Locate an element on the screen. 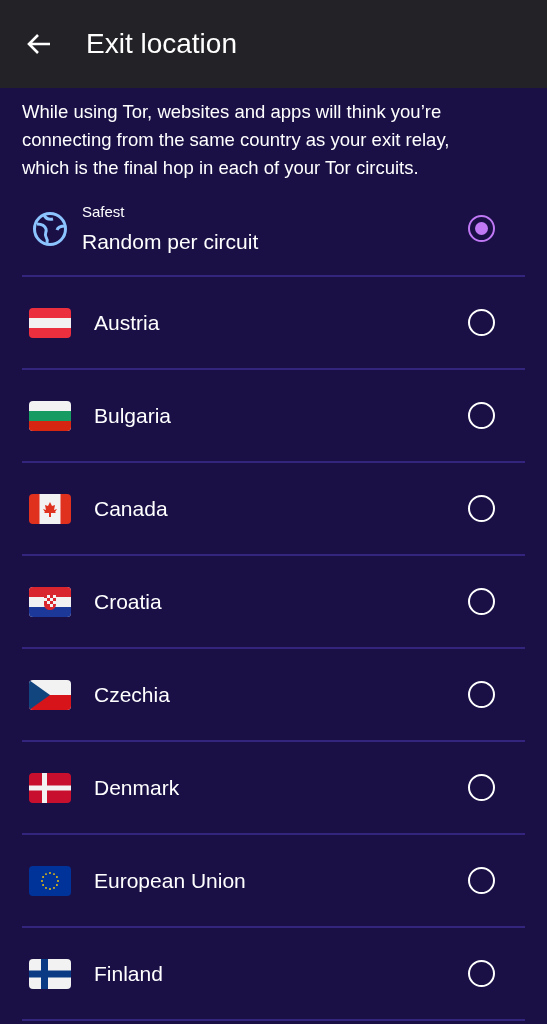  screen-title: Exit location is located at coordinates (161, 44).